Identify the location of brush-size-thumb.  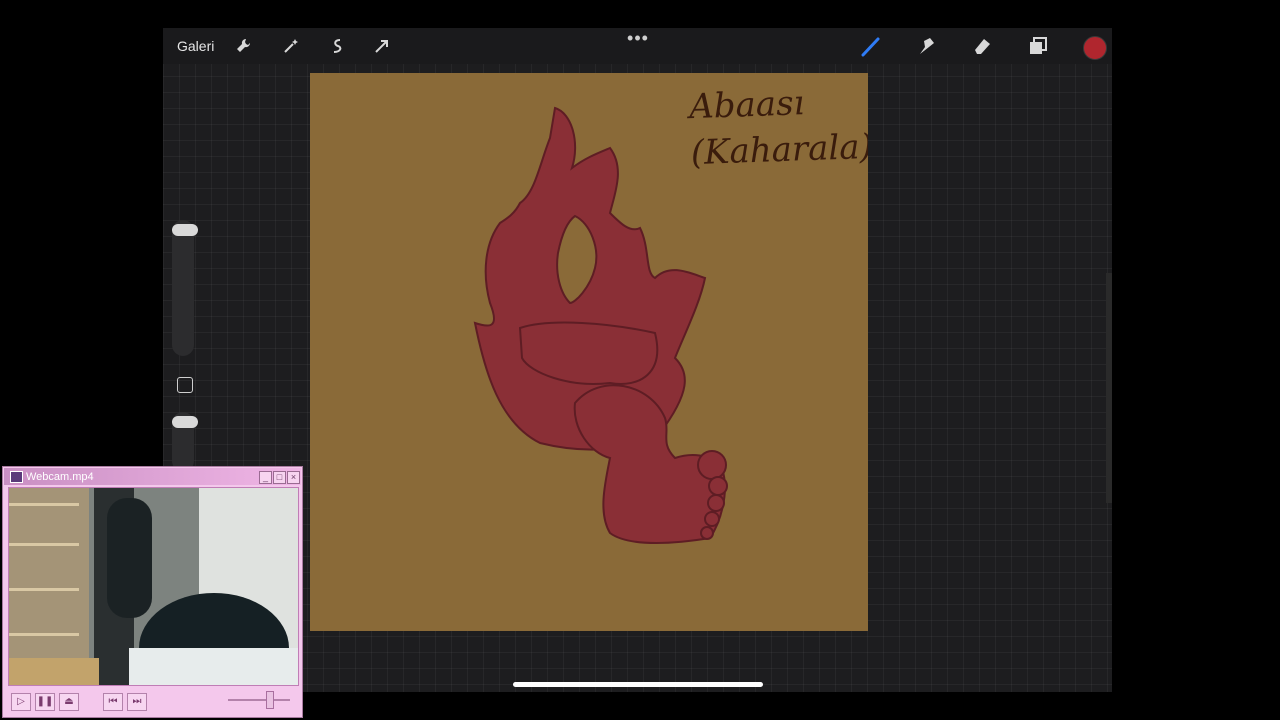
(185, 230).